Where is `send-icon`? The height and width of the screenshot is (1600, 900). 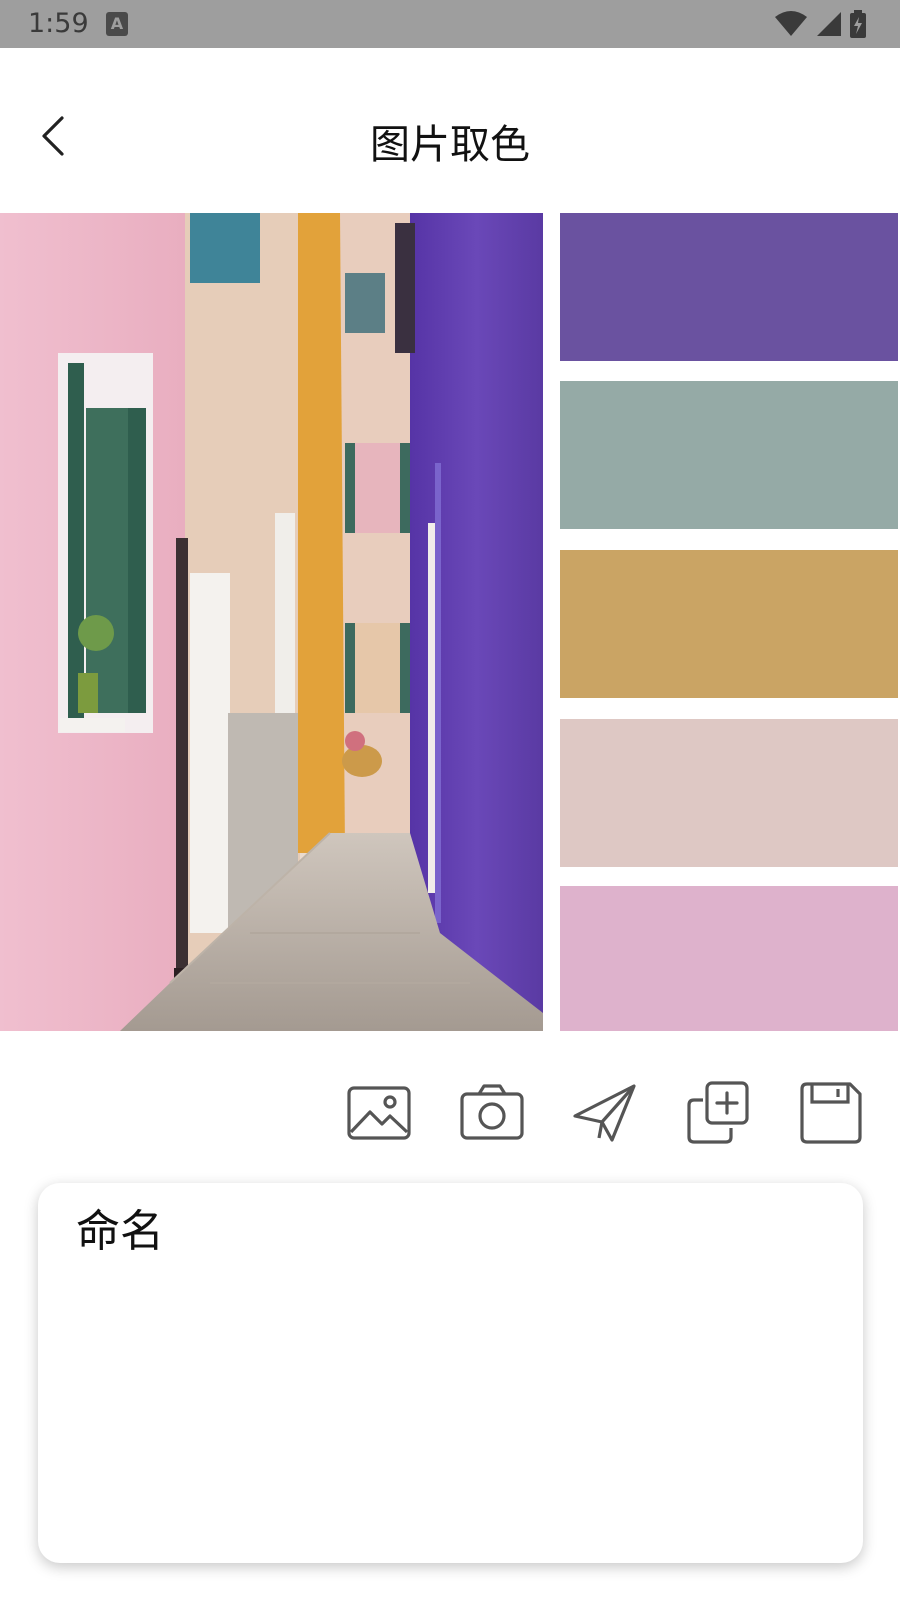
send-icon is located at coordinates (604, 1113).